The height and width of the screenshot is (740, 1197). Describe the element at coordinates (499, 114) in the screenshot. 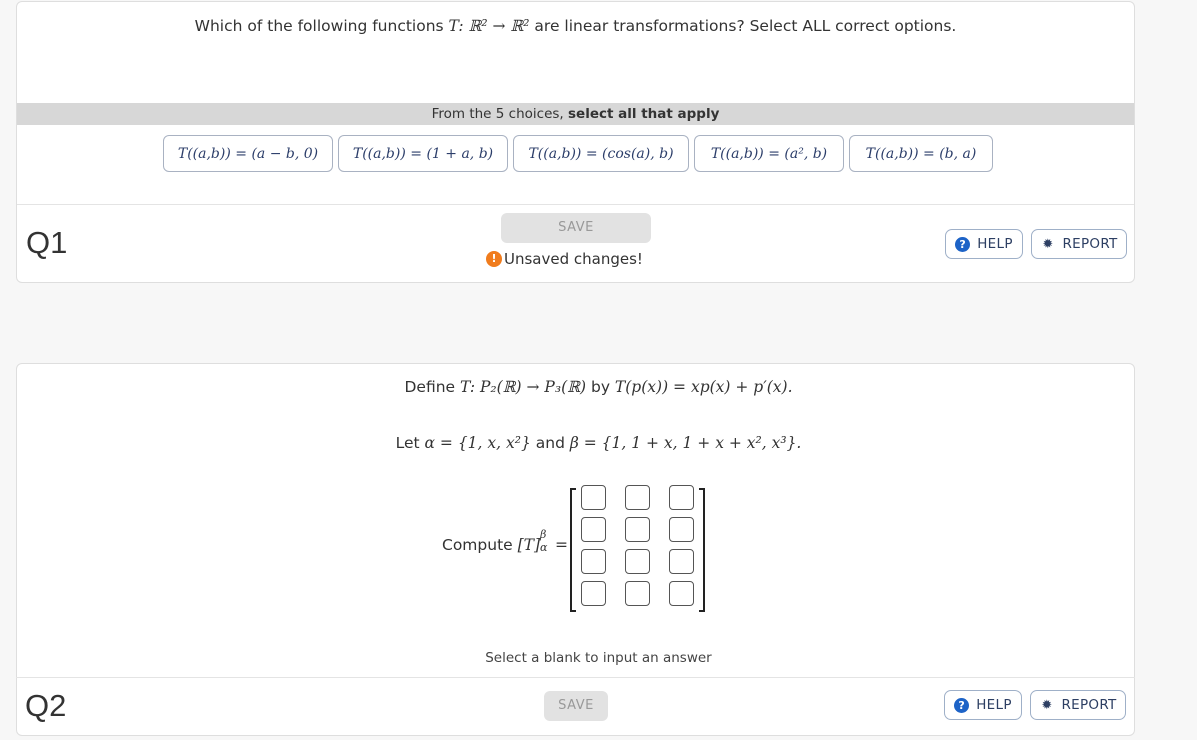

I see `choice-instruction-text: From the 5 choices,` at that location.